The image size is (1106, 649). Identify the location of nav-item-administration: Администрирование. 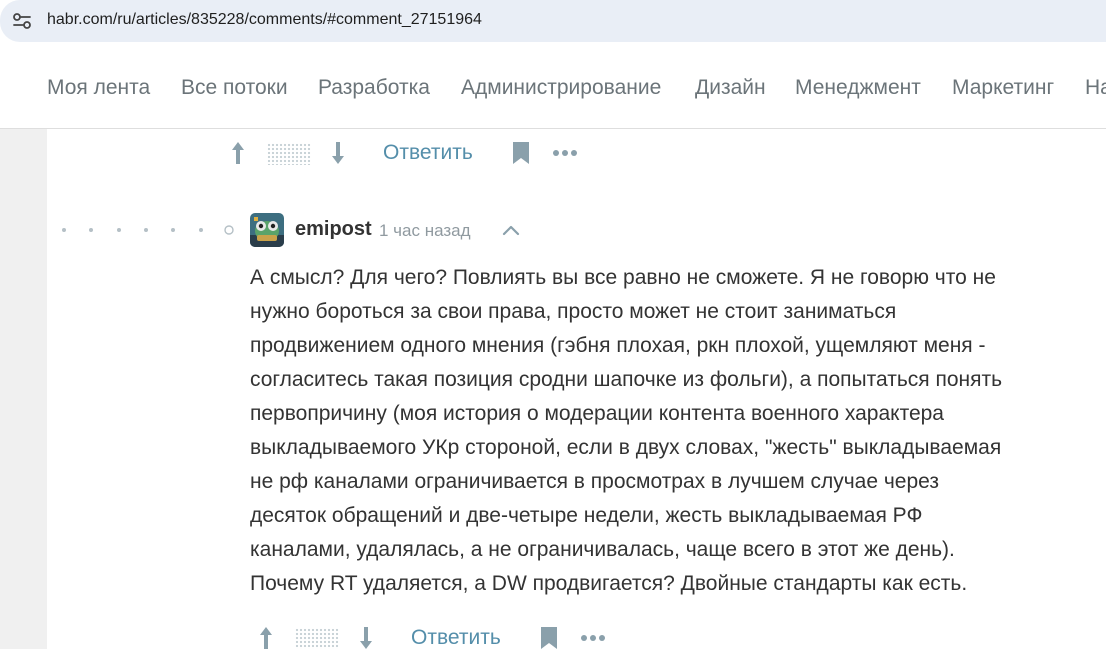
(561, 88).